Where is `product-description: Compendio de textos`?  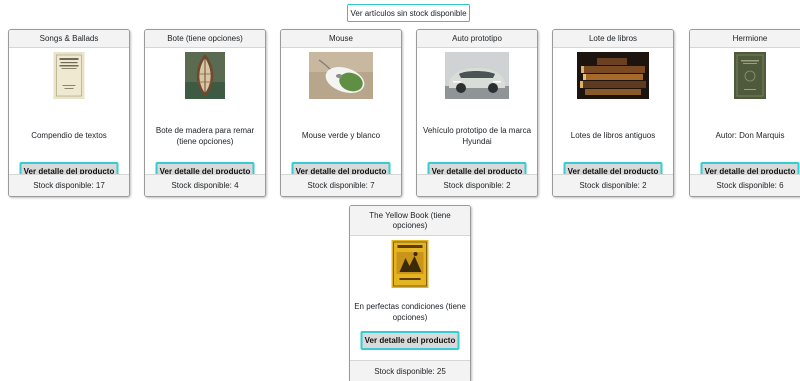
product-description: Compendio de textos is located at coordinates (69, 135).